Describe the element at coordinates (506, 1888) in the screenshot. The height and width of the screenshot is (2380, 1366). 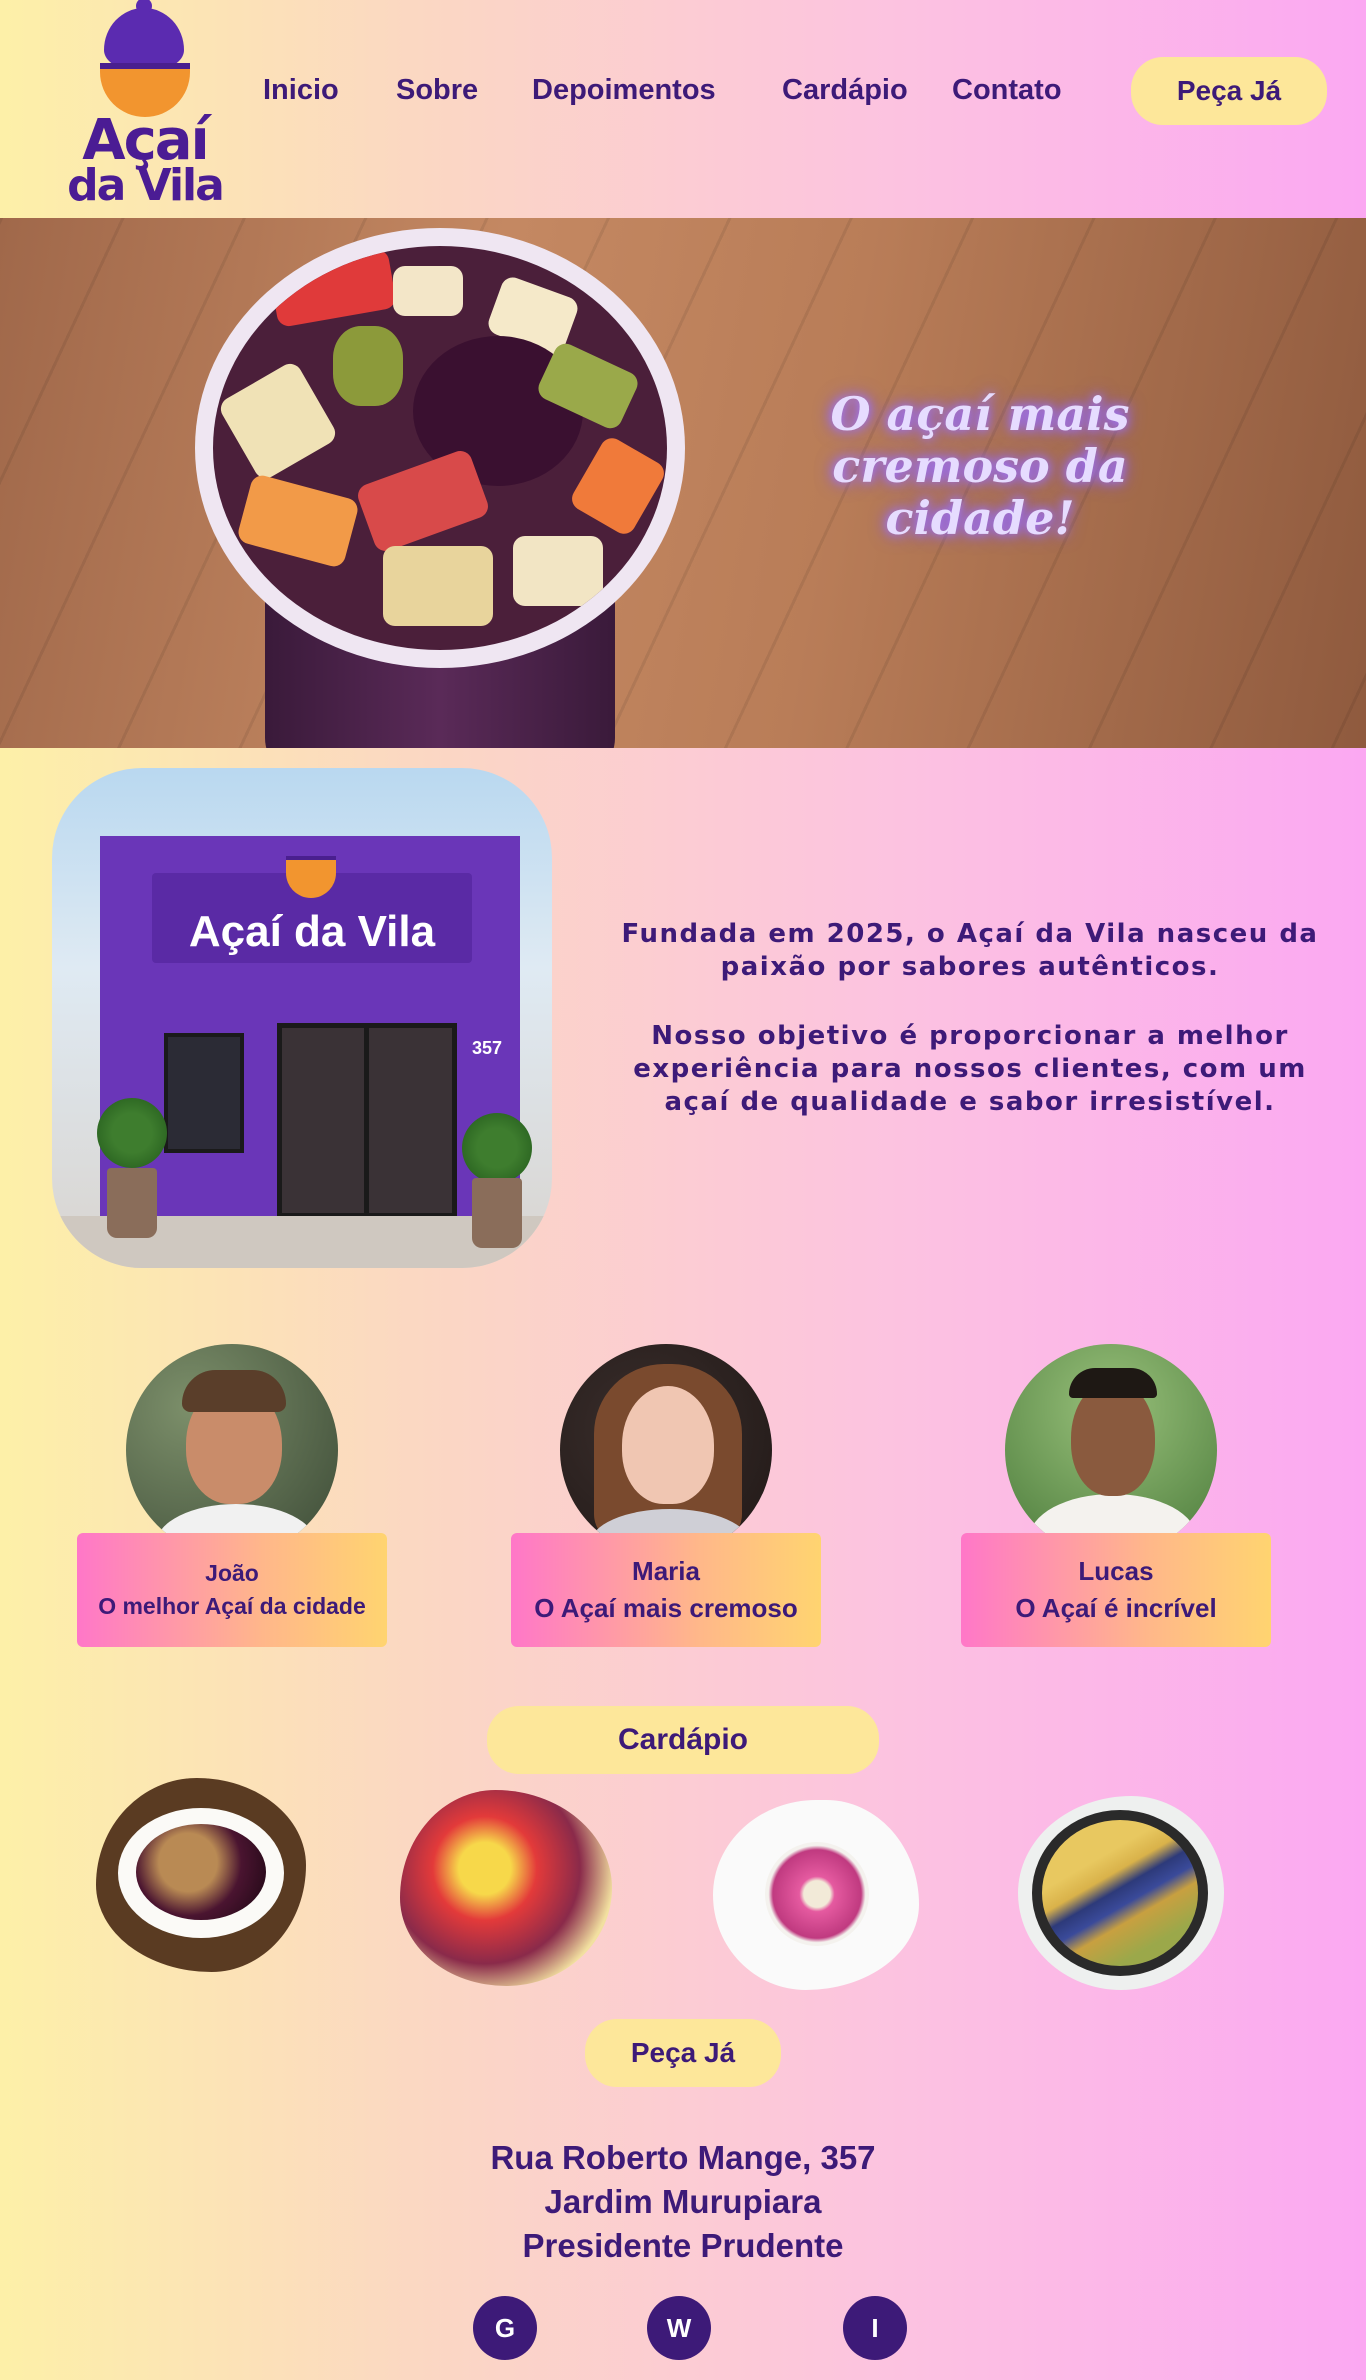
I see `menu-item-fruit-cups` at that location.